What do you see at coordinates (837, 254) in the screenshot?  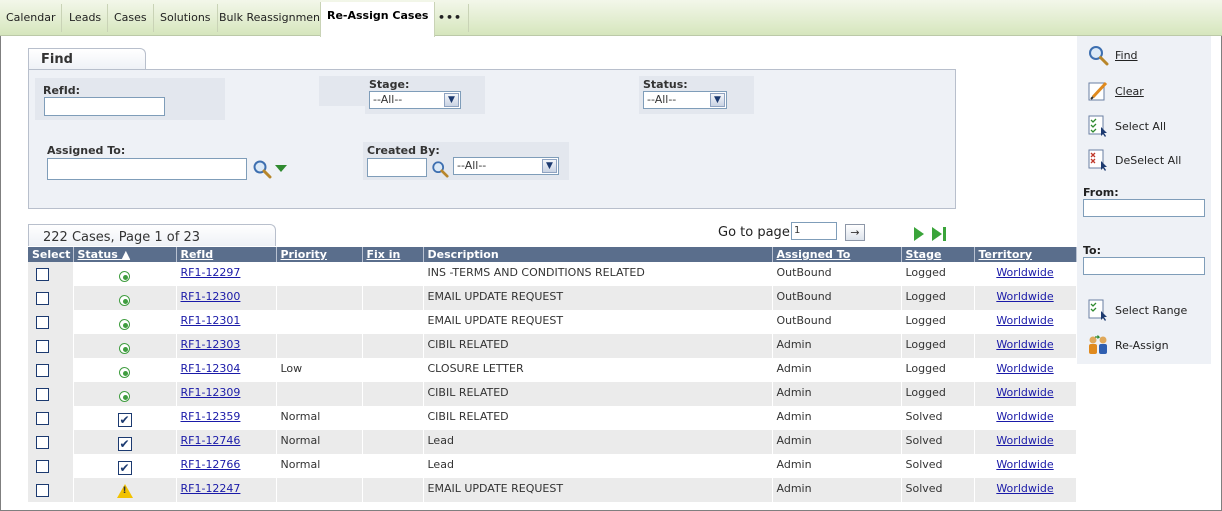 I see `col-assigned-to: Assigned To` at bounding box center [837, 254].